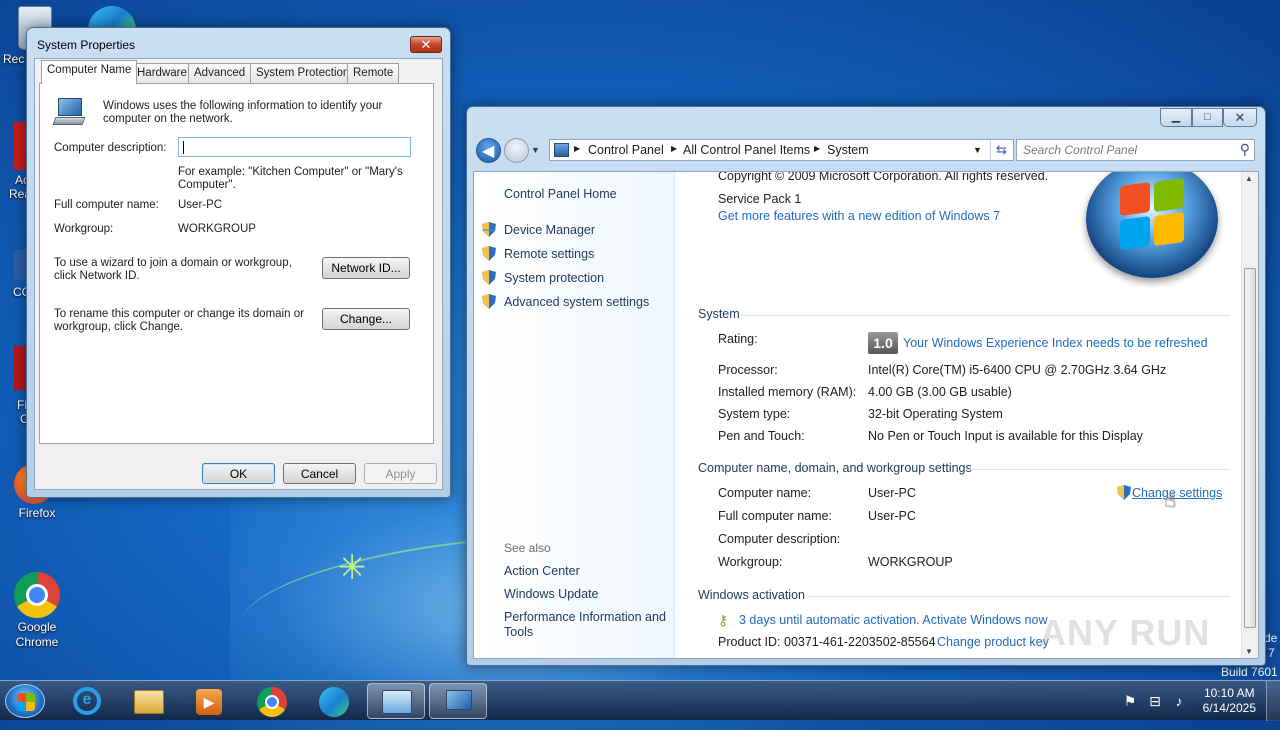 The height and width of the screenshot is (730, 1280). What do you see at coordinates (272, 701) in the screenshot?
I see `taskbar-google-chrome` at bounding box center [272, 701].